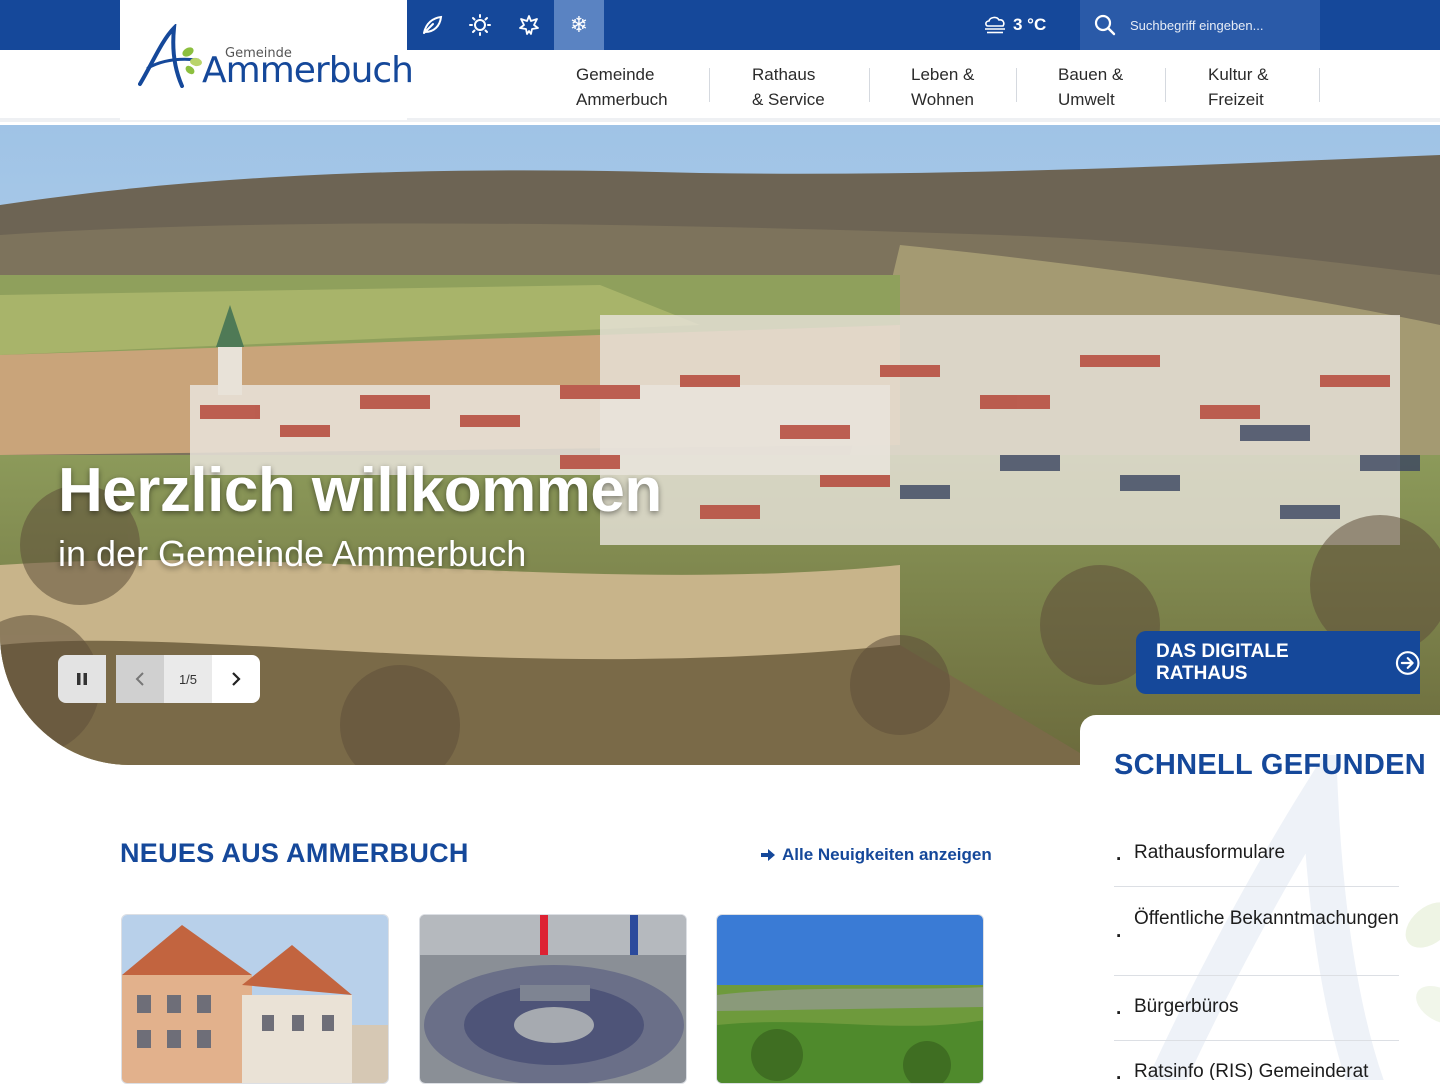 This screenshot has height=1084, width=1440. Describe the element at coordinates (294, 853) in the screenshot. I see `news-section-title: NEUES AUS AMMERBUCH` at that location.